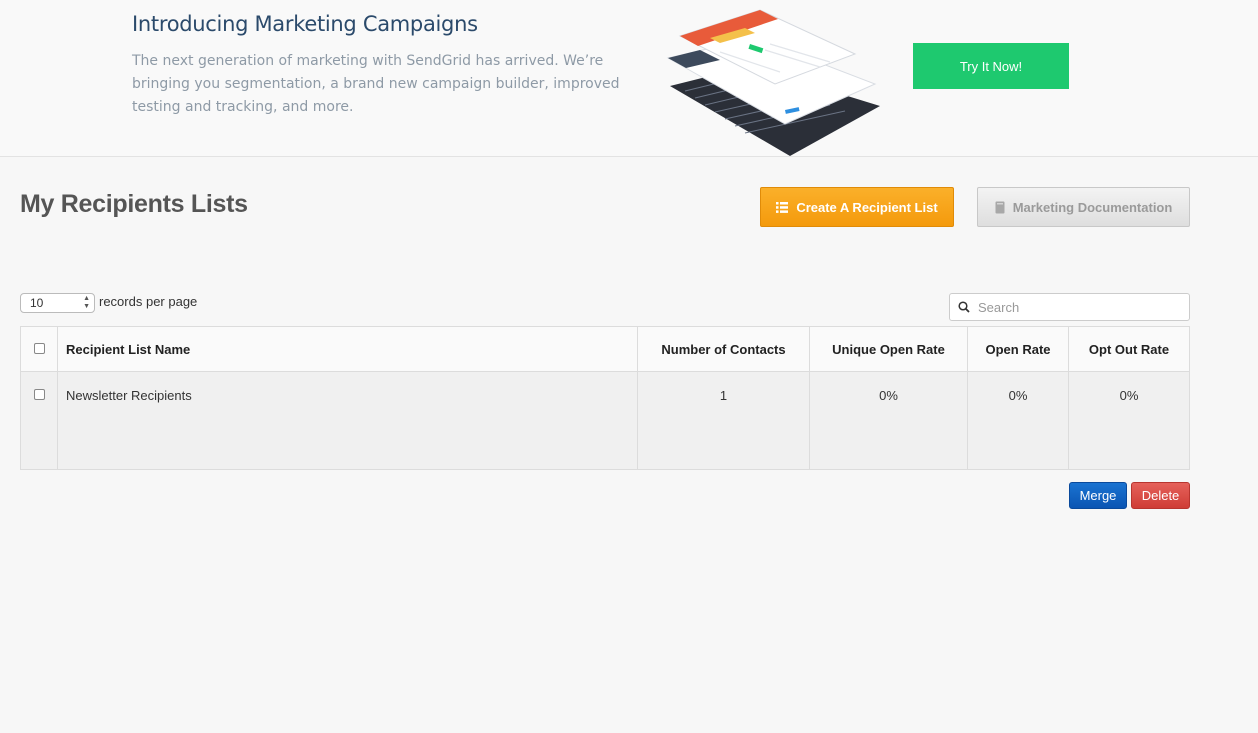  Describe the element at coordinates (964, 307) in the screenshot. I see `search-icon` at that location.